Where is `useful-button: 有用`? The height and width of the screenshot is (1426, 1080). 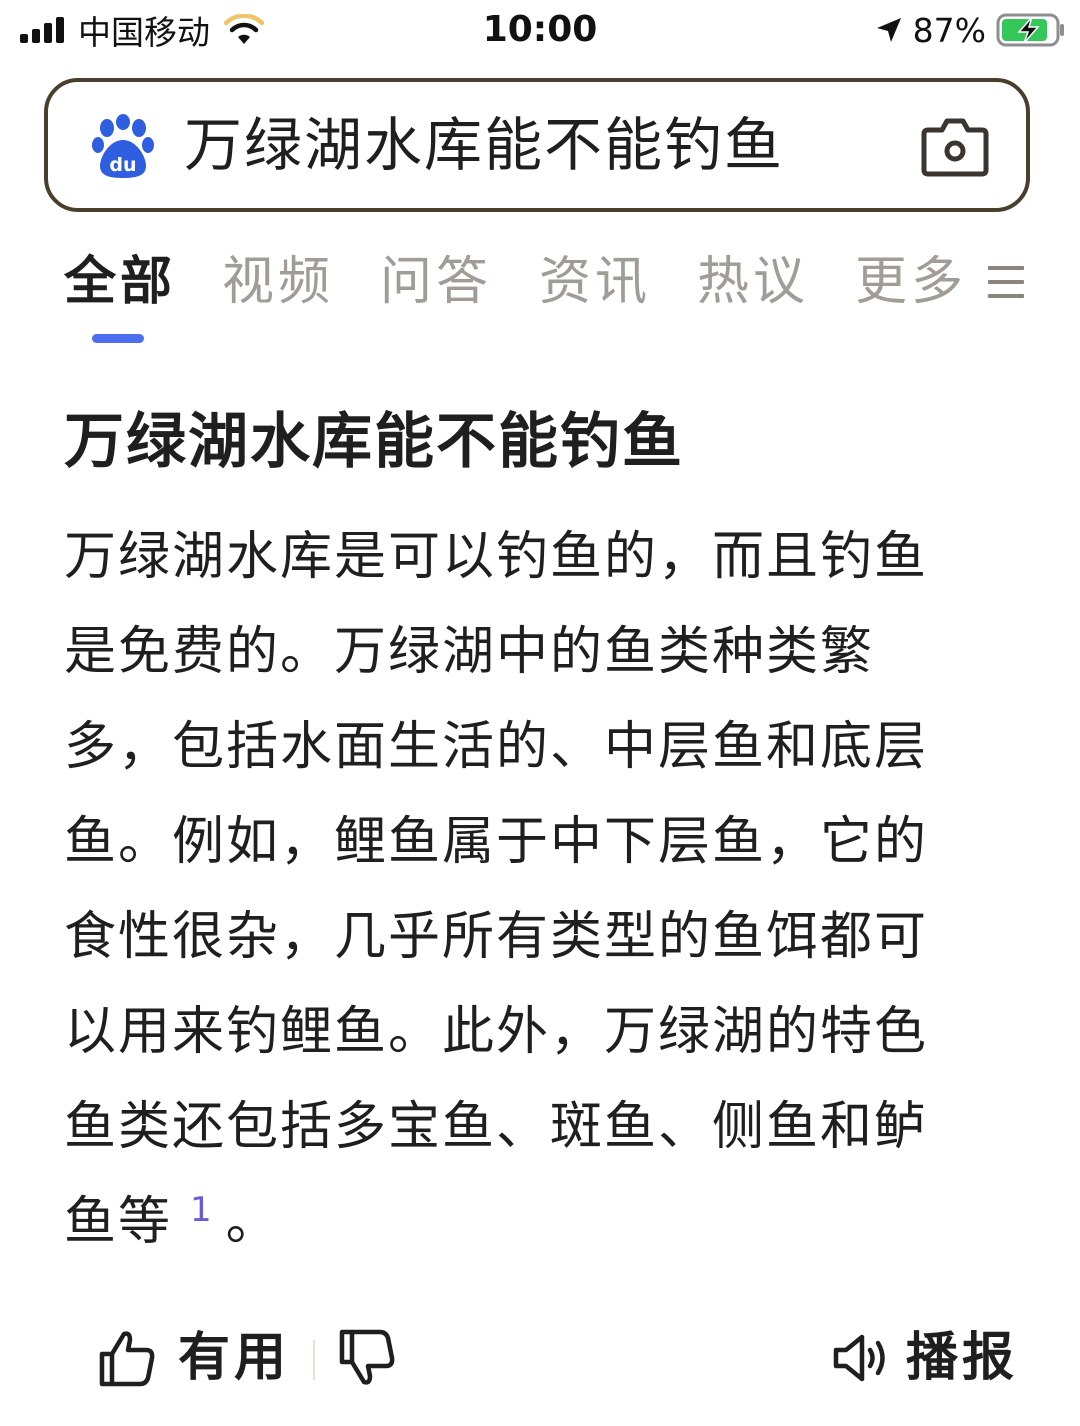
useful-button: 有用 is located at coordinates (194, 1358).